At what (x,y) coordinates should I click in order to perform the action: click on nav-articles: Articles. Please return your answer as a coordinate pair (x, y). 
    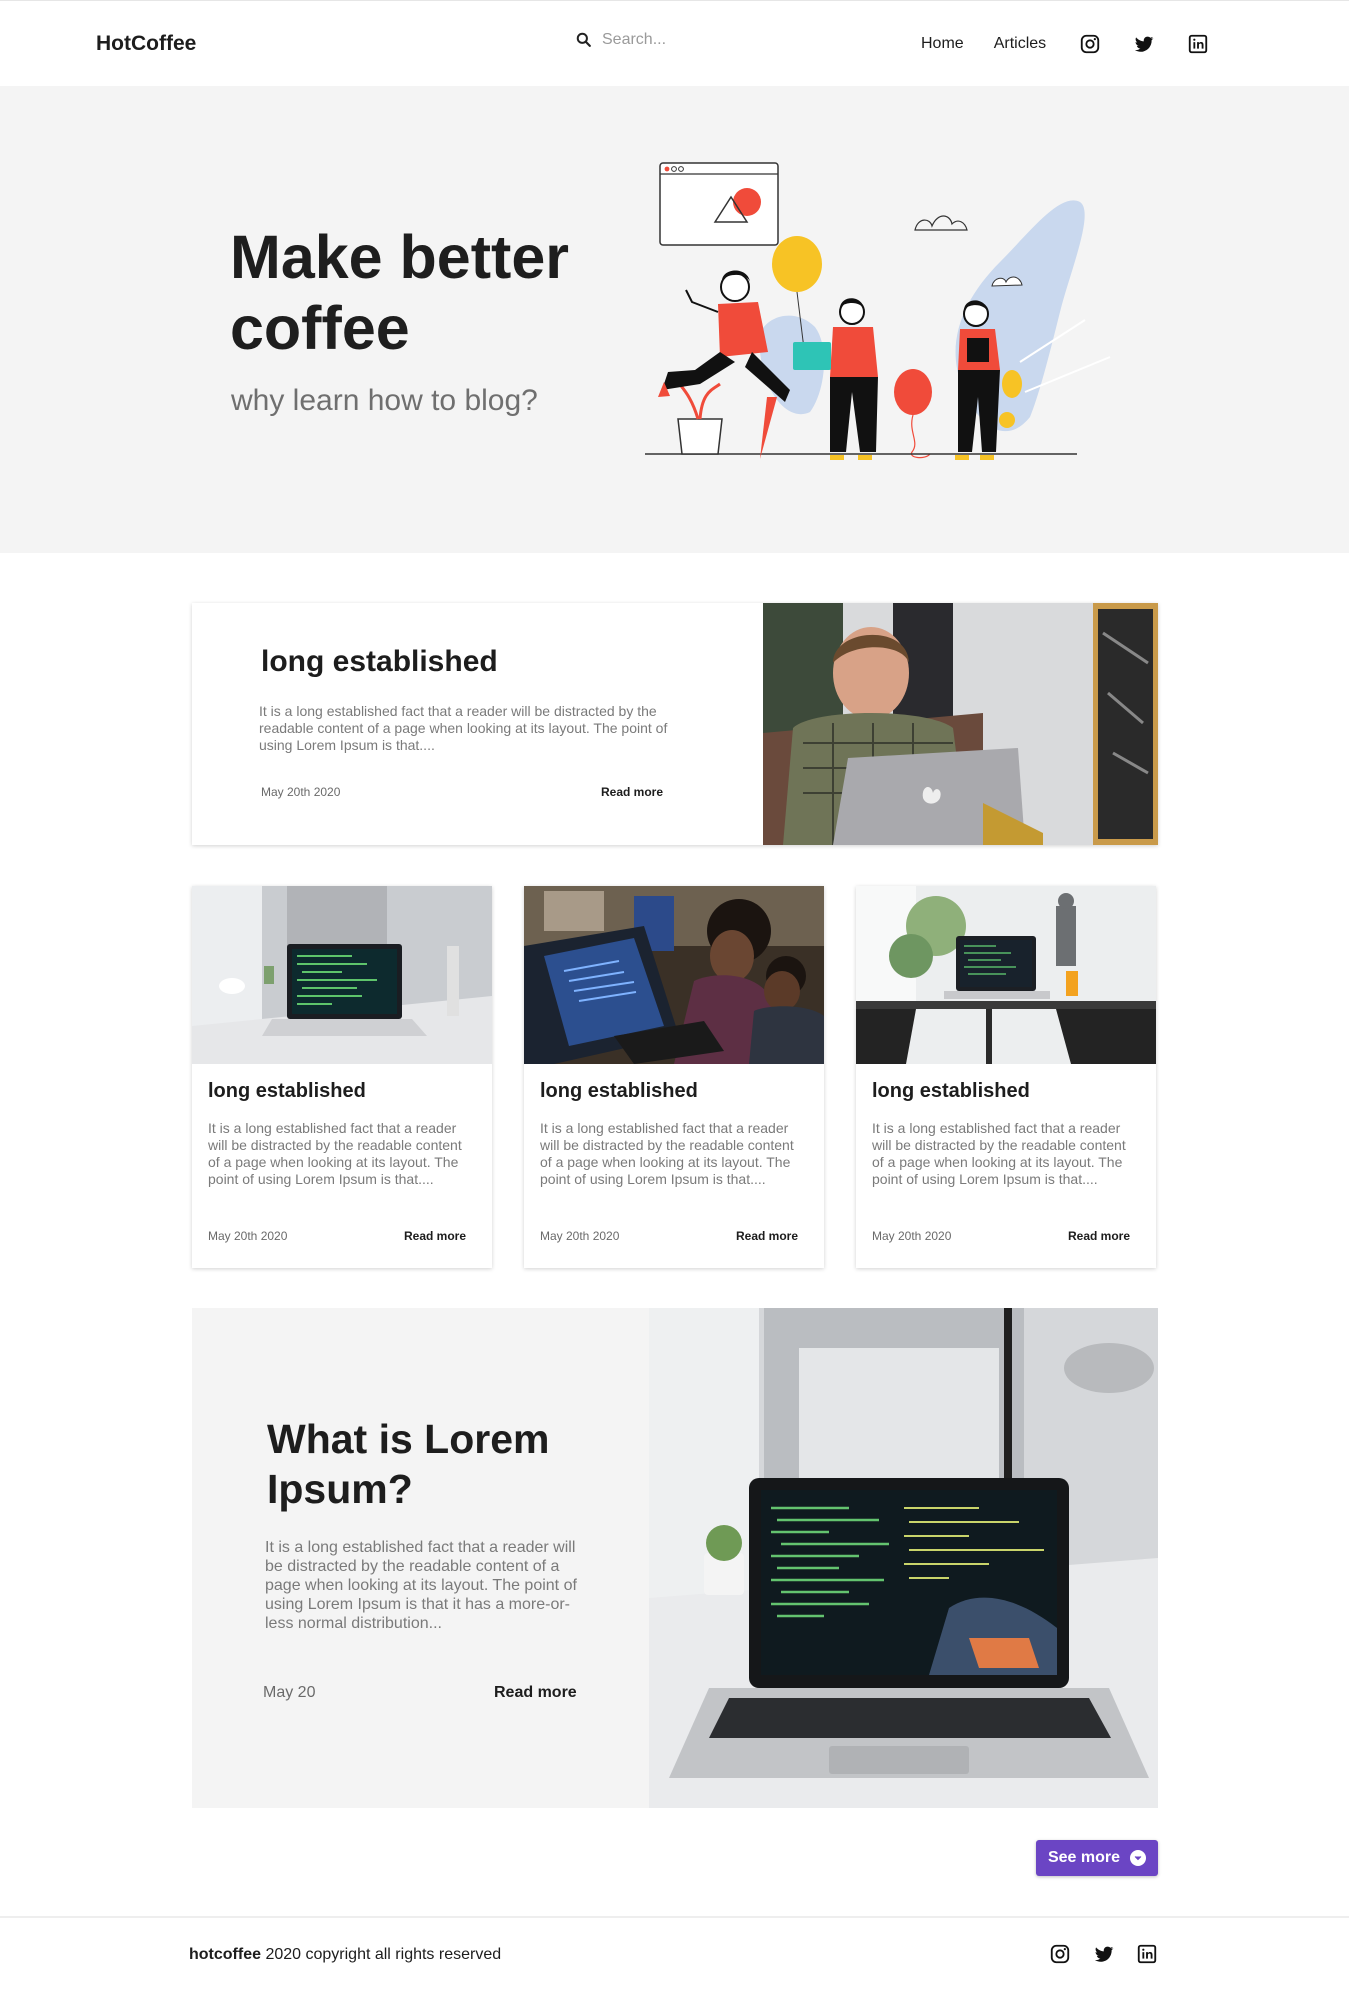
    Looking at the image, I should click on (1020, 44).